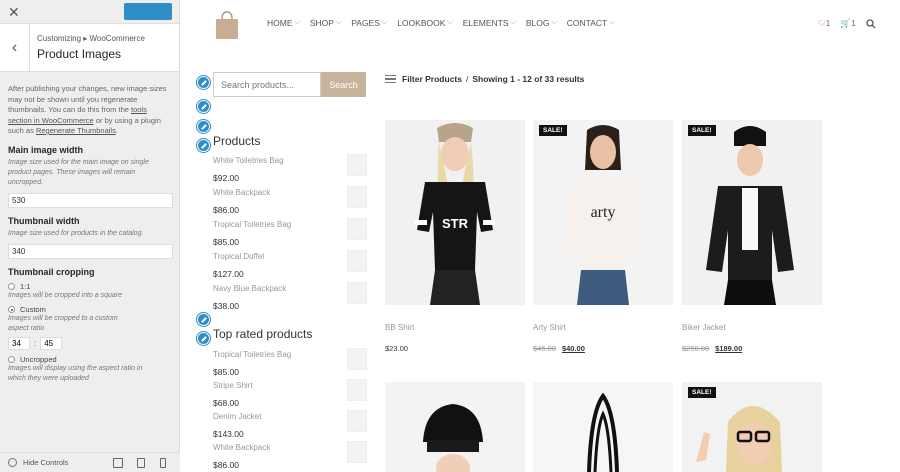  What do you see at coordinates (290, 264) in the screenshot?
I see `widget-product: Tropical Duffel $127.00` at bounding box center [290, 264].